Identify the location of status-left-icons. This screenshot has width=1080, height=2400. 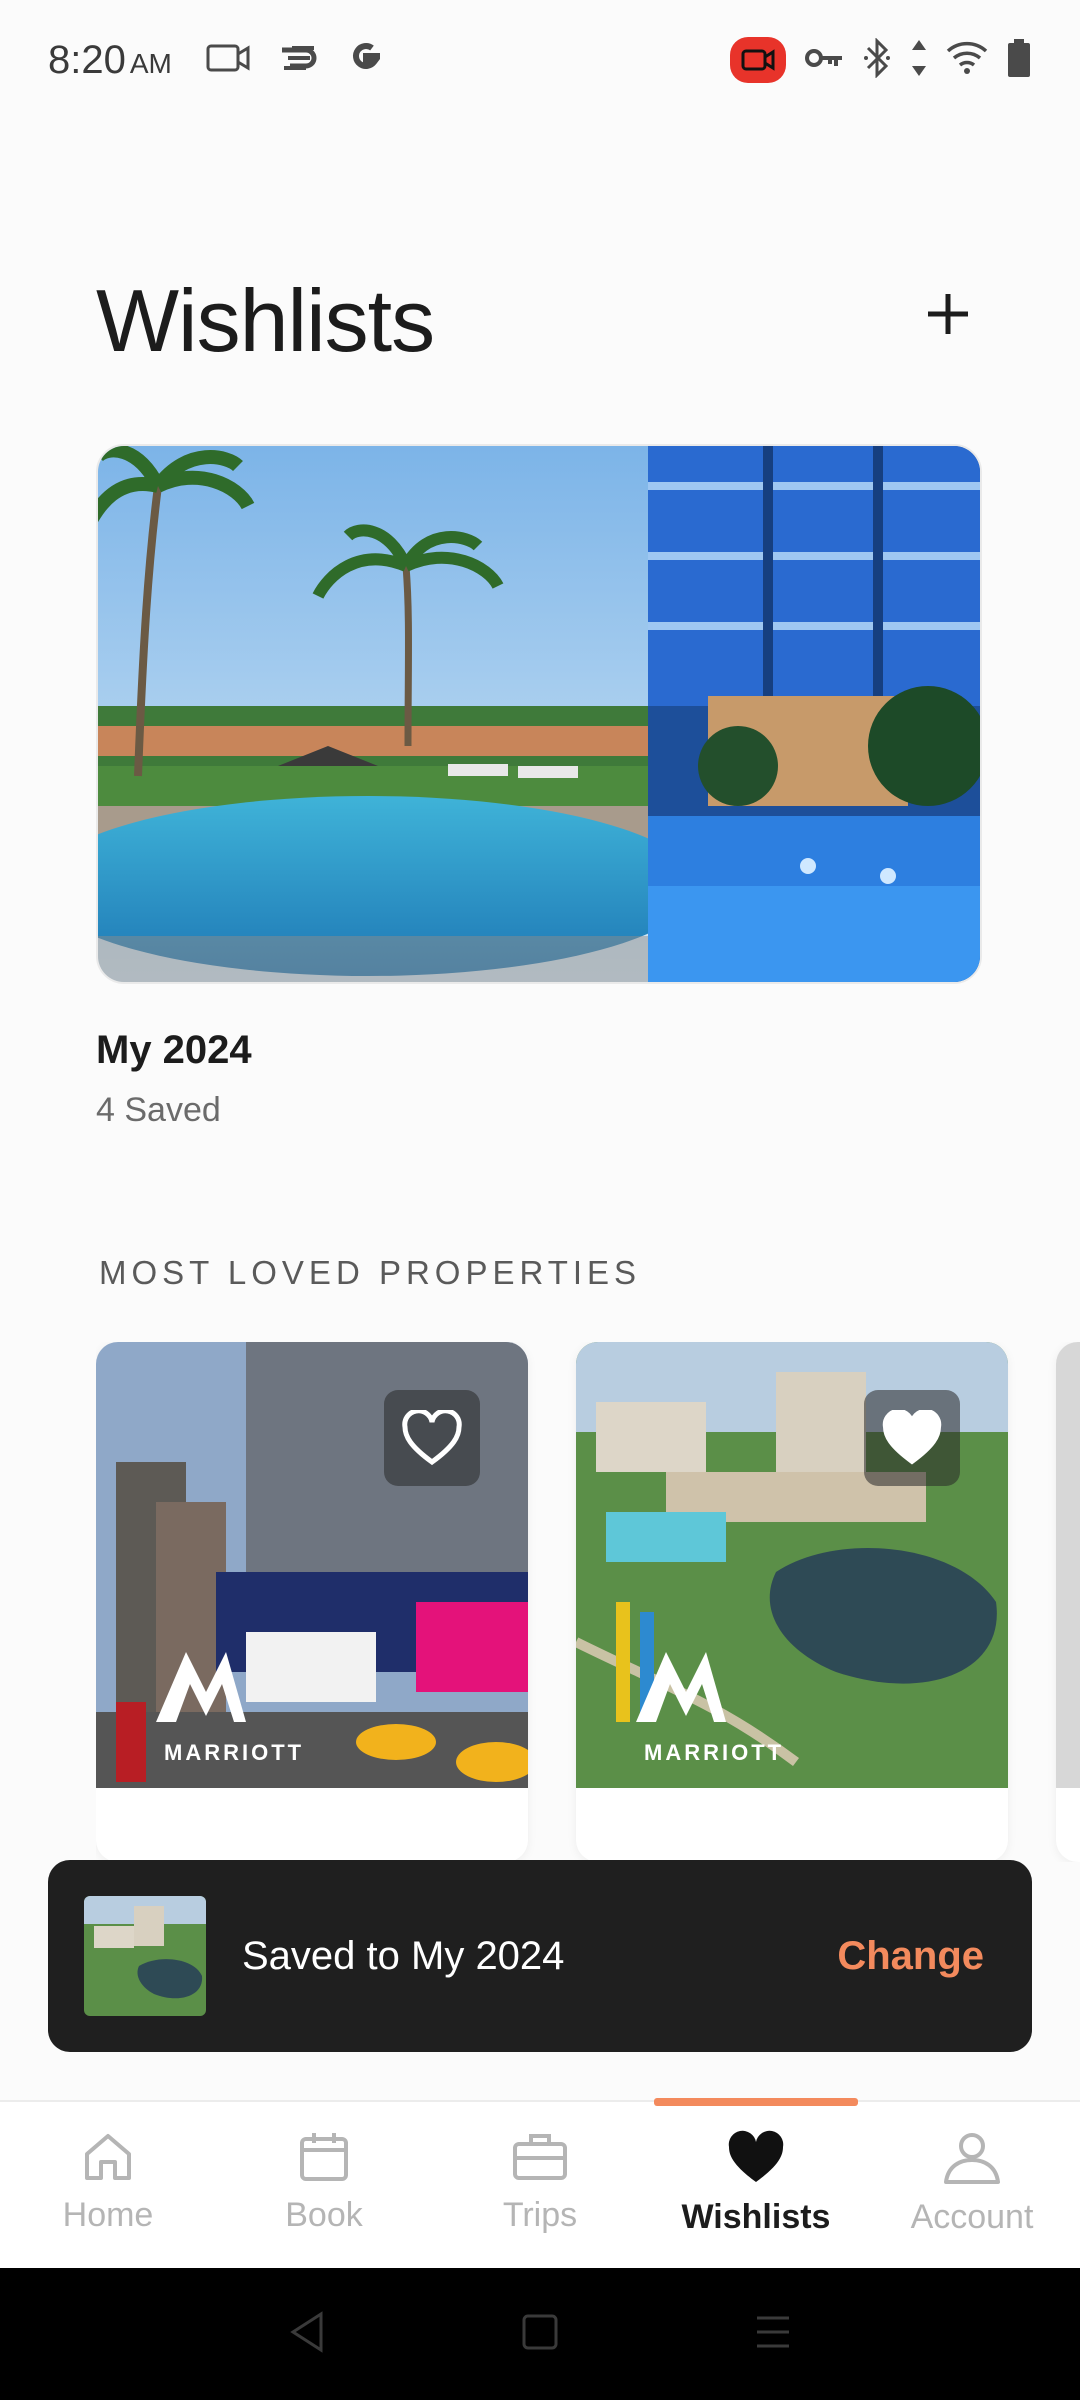
(296, 60).